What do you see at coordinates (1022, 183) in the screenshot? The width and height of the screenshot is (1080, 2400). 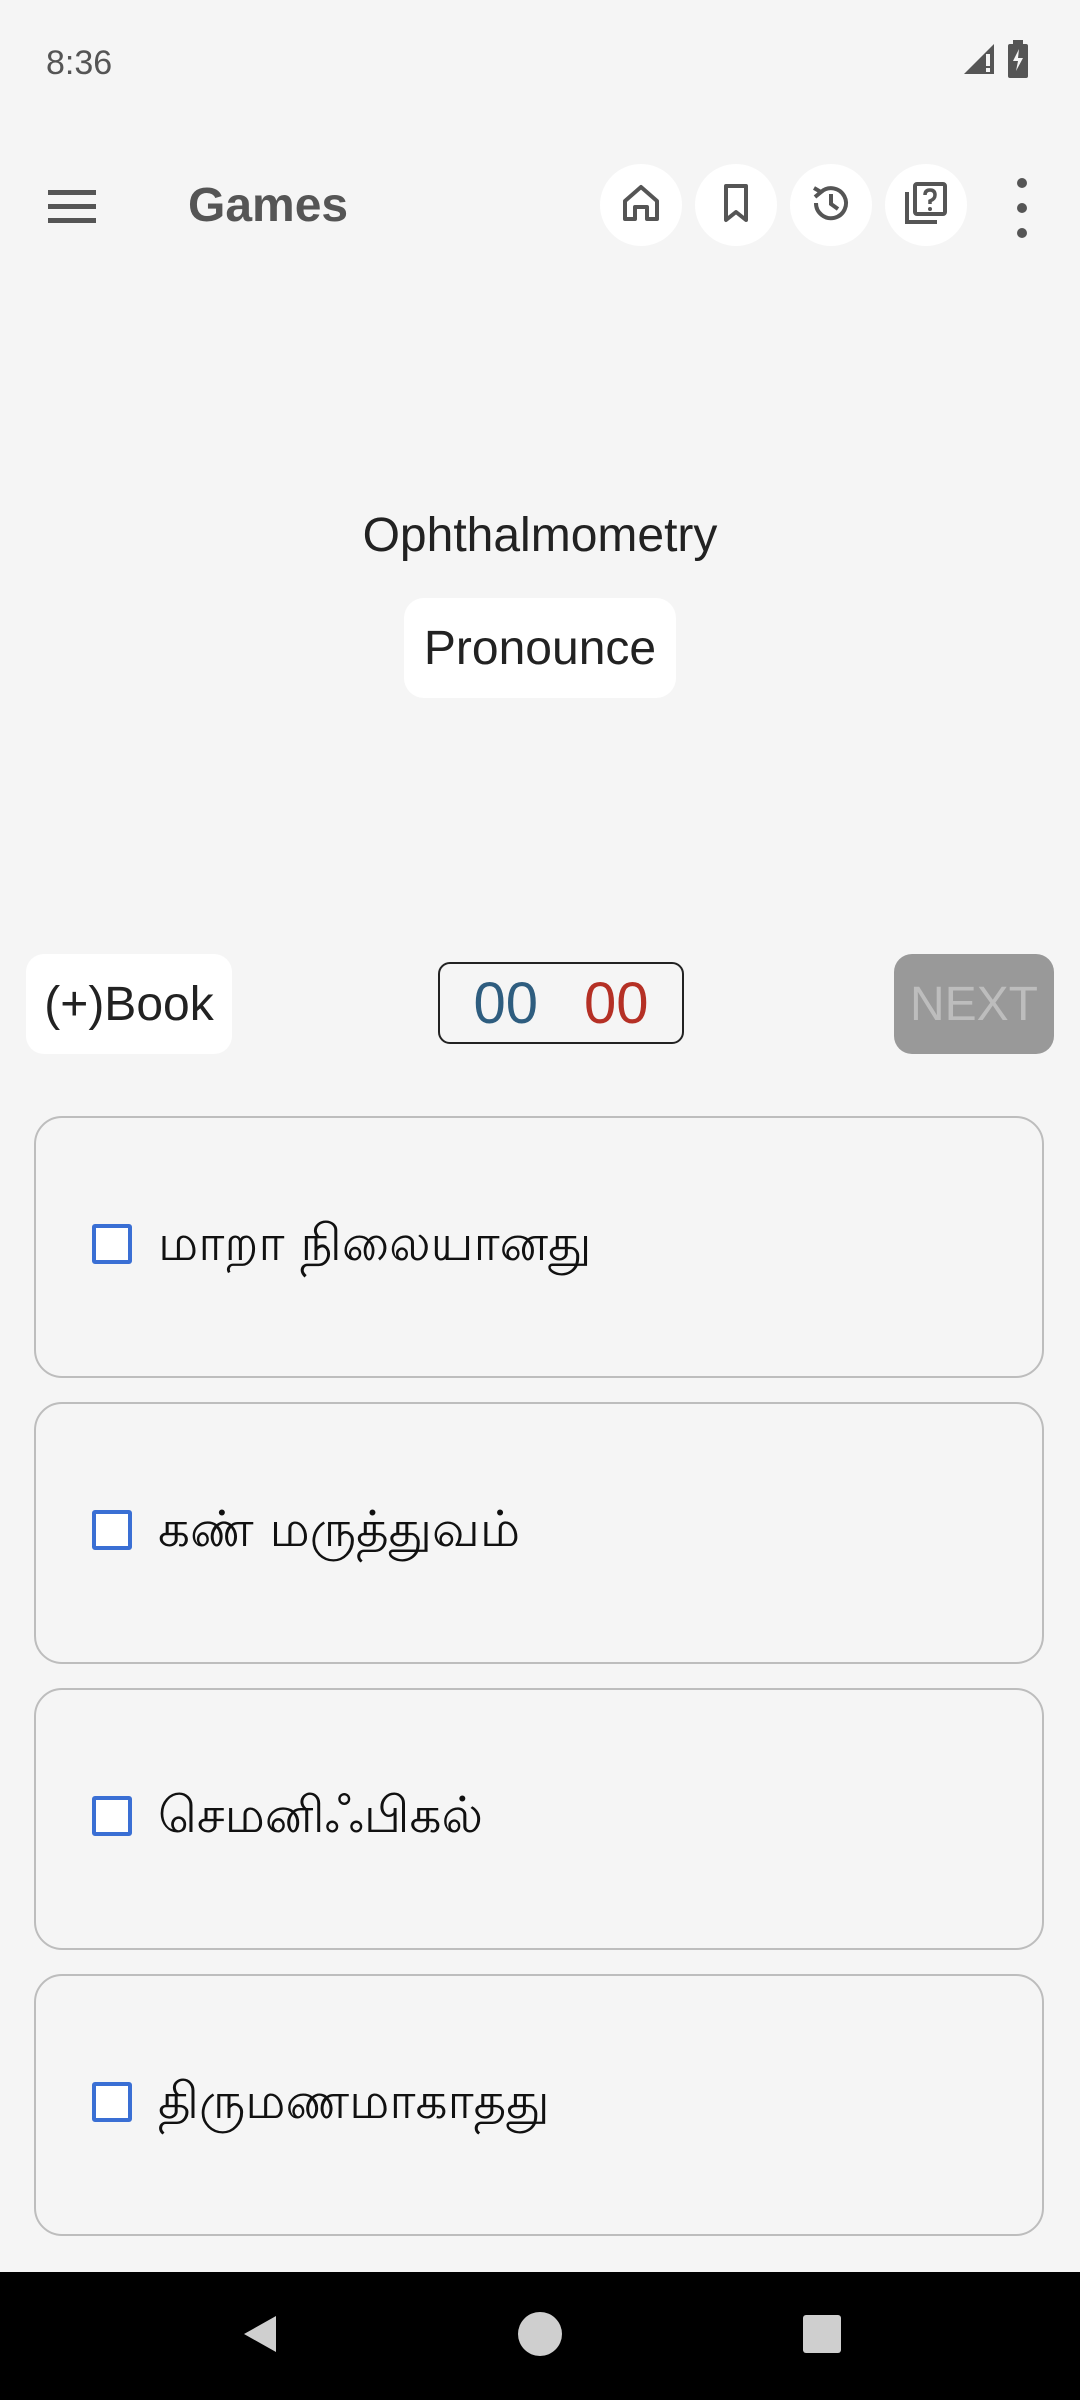 I see `more-vert-icon` at bounding box center [1022, 183].